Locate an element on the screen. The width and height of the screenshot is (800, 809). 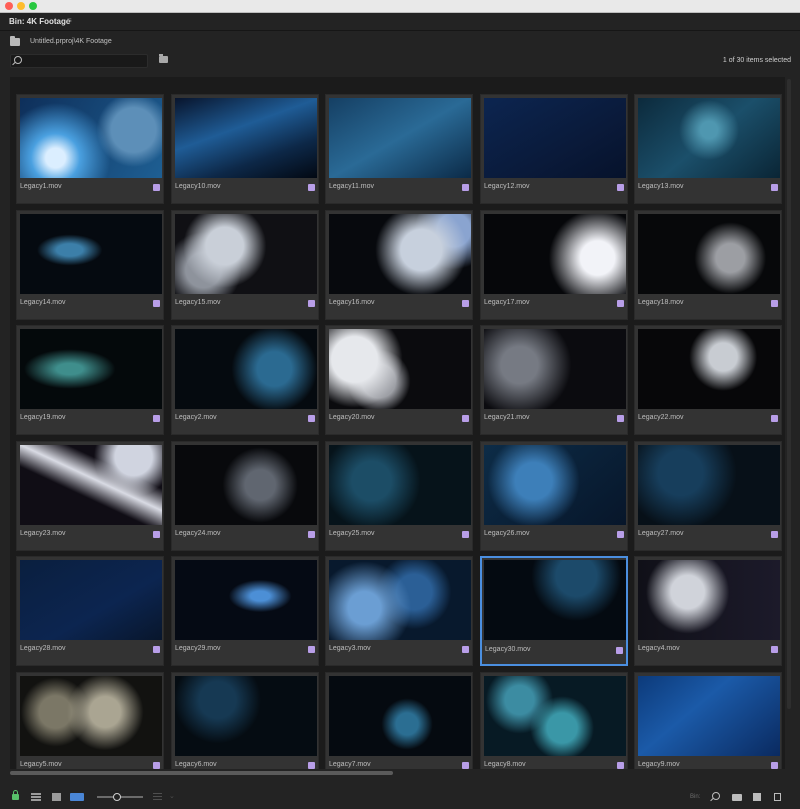
clip-tile: Legacy22.mov is located at coordinates (708, 380).